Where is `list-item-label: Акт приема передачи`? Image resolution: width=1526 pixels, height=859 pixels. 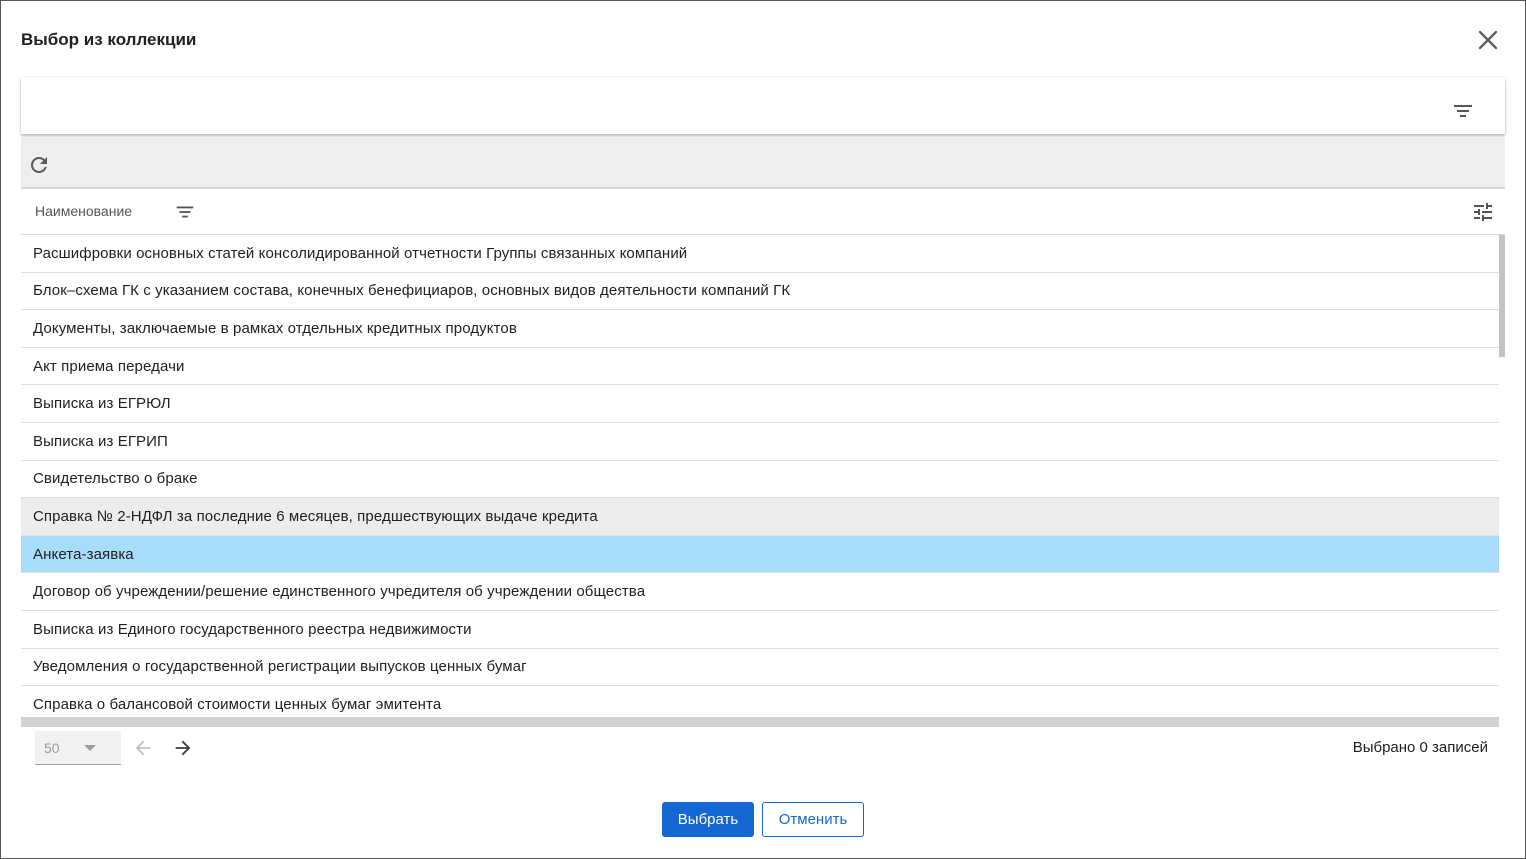 list-item-label: Акт приема передачи is located at coordinates (109, 366).